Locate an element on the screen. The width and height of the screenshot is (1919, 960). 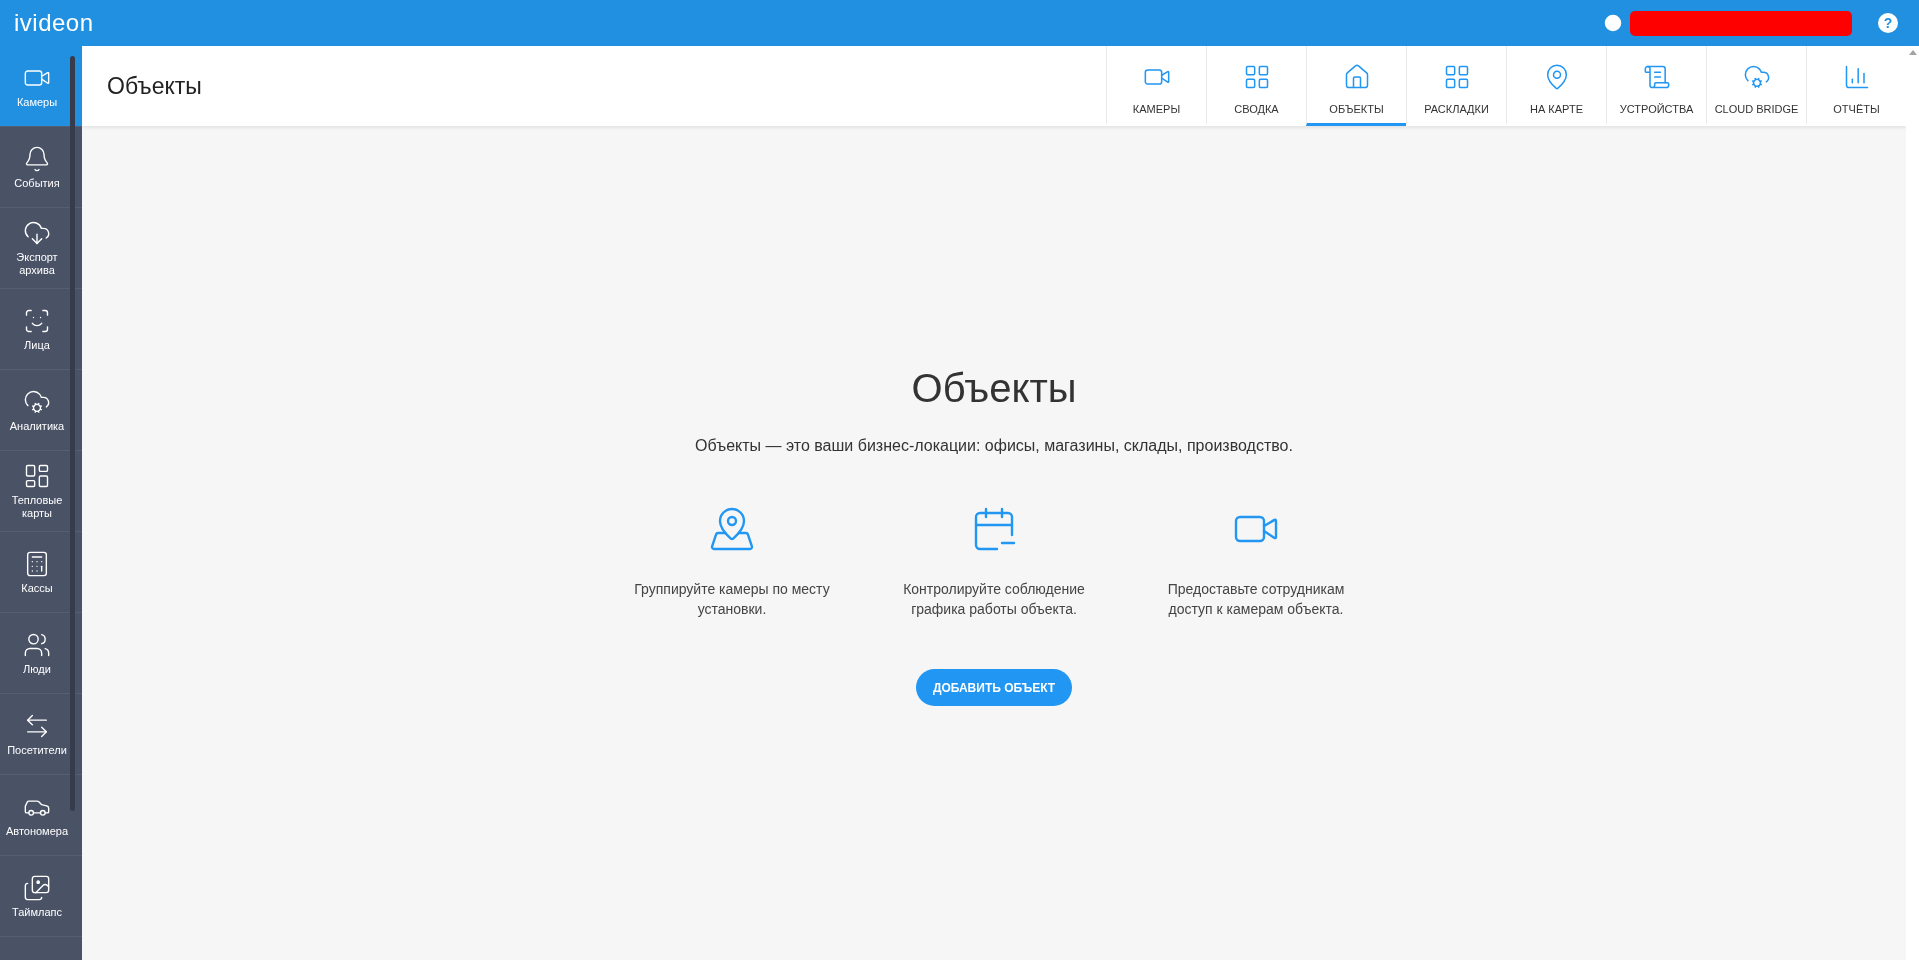
heading: Объекты is located at coordinates (994, 388).